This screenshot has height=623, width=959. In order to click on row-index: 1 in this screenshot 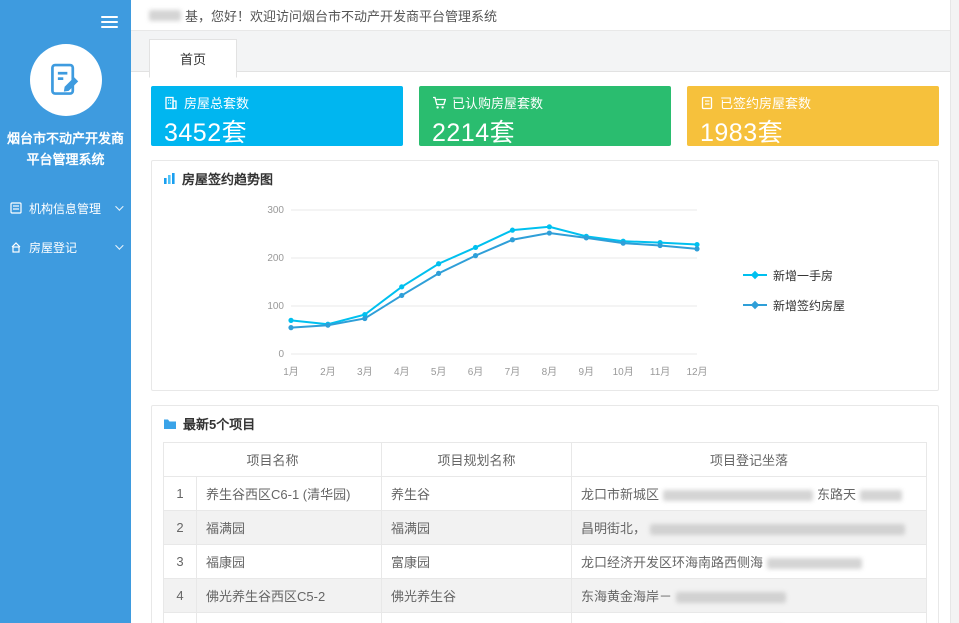, I will do `click(180, 493)`.